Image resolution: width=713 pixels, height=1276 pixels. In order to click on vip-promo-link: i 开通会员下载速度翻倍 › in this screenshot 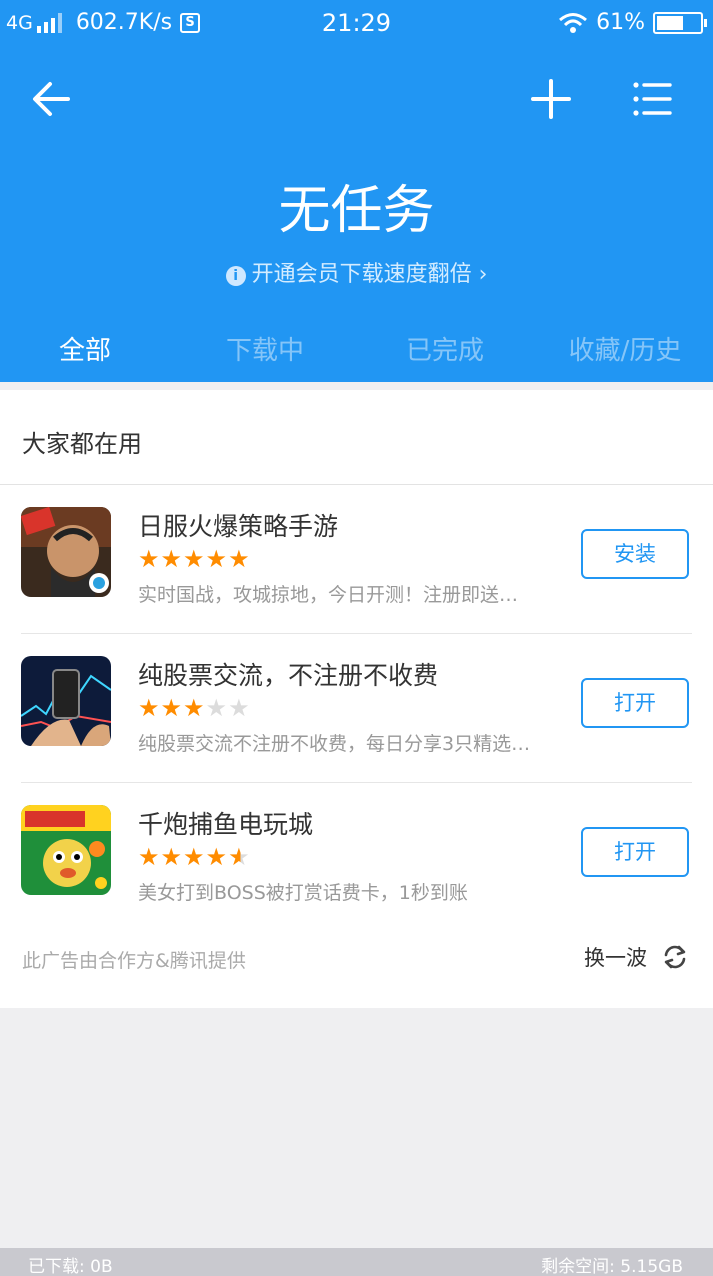, I will do `click(356, 272)`.